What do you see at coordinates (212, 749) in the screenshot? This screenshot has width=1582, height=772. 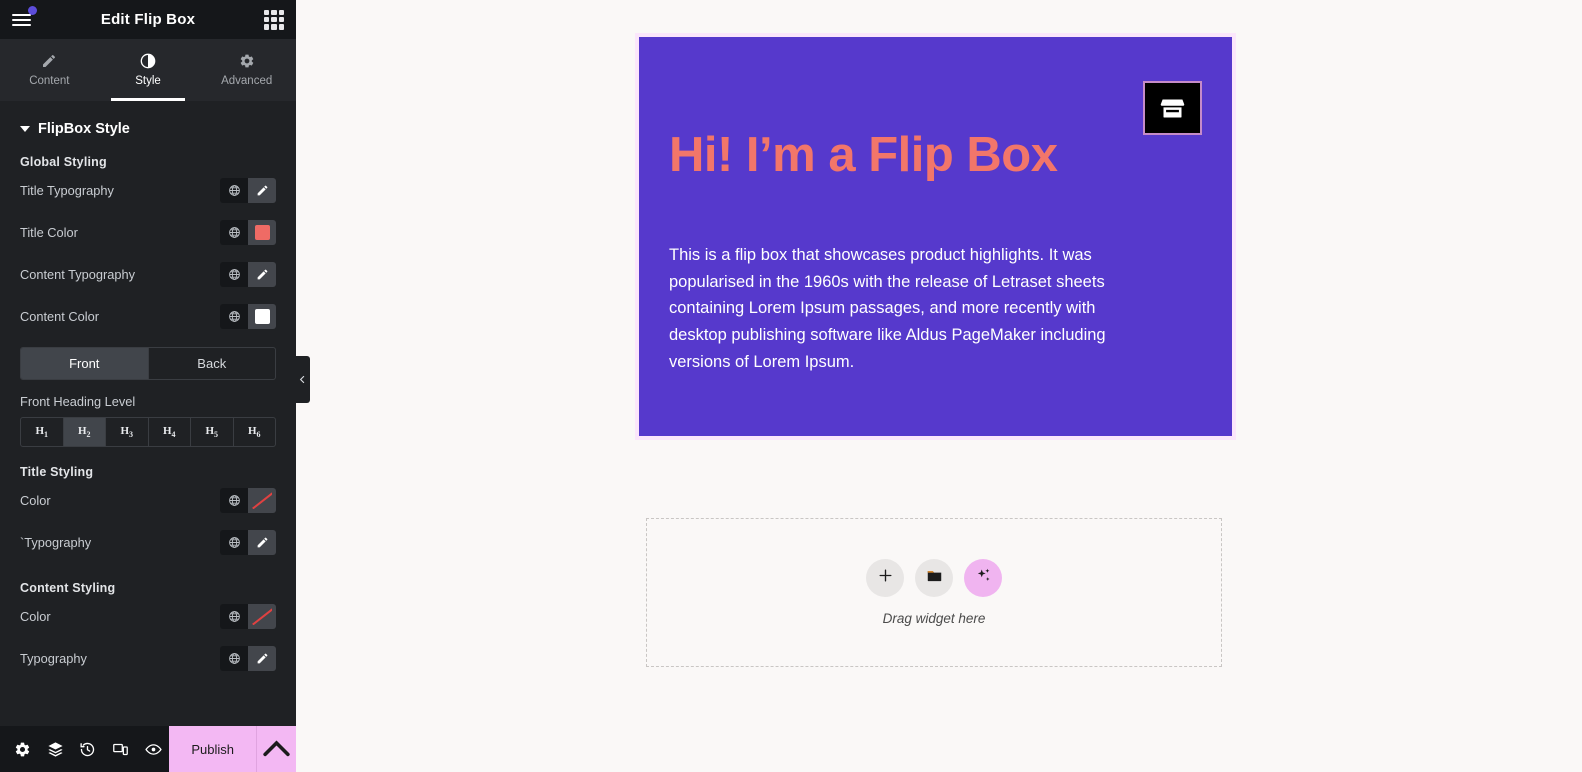 I see `publish-button: Publish` at bounding box center [212, 749].